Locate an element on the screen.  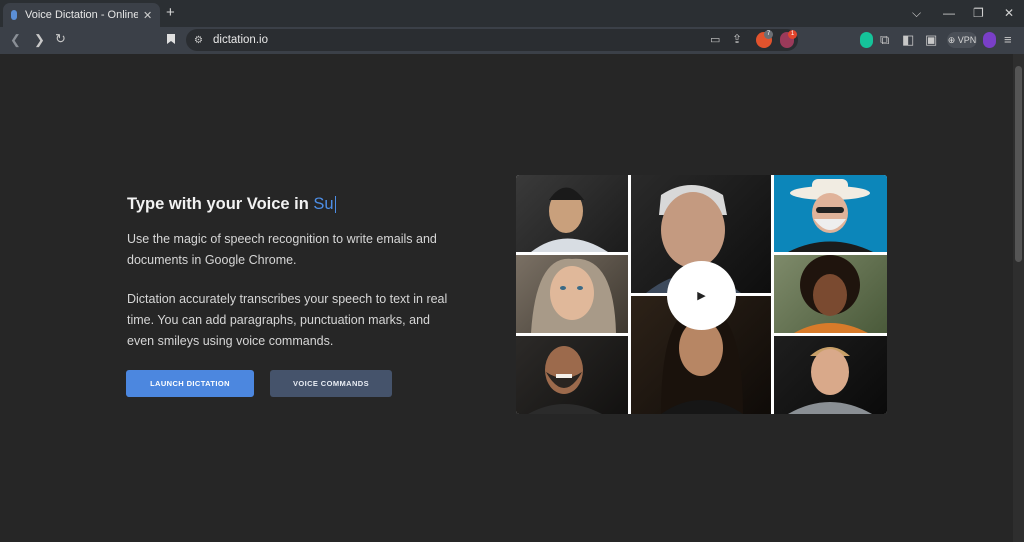
sidebar-icon: ◧ is located at coordinates (908, 40).